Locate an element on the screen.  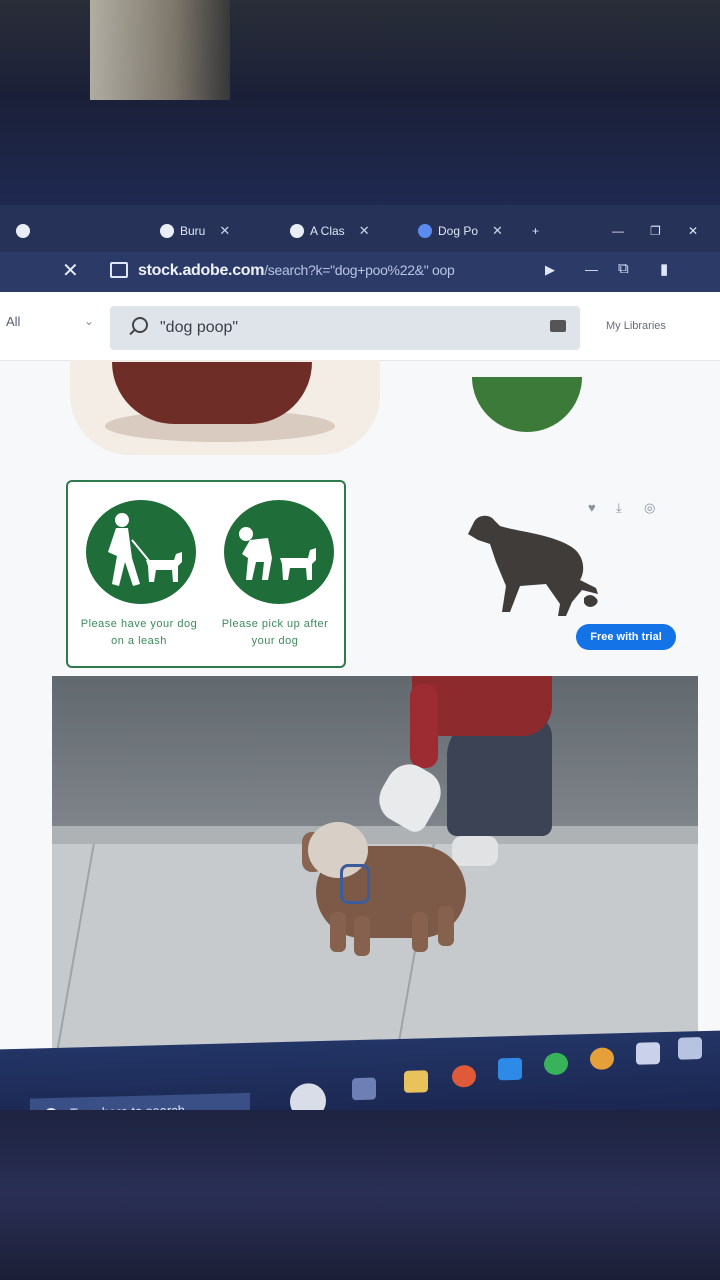
tab-dog-poop: Dog Po ✕ is located at coordinates (460, 231).